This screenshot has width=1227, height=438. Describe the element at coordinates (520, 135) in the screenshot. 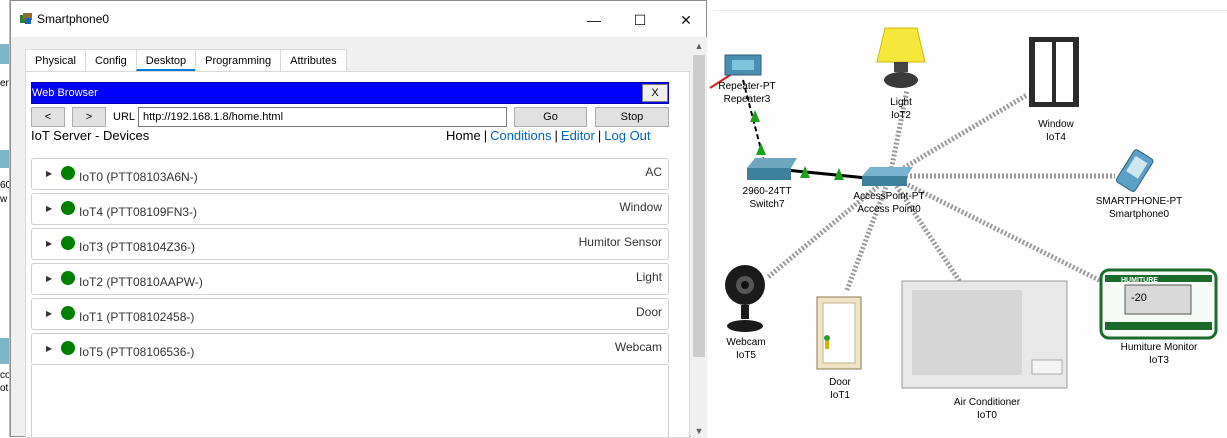

I see `nav-conditions-link: Conditions` at that location.